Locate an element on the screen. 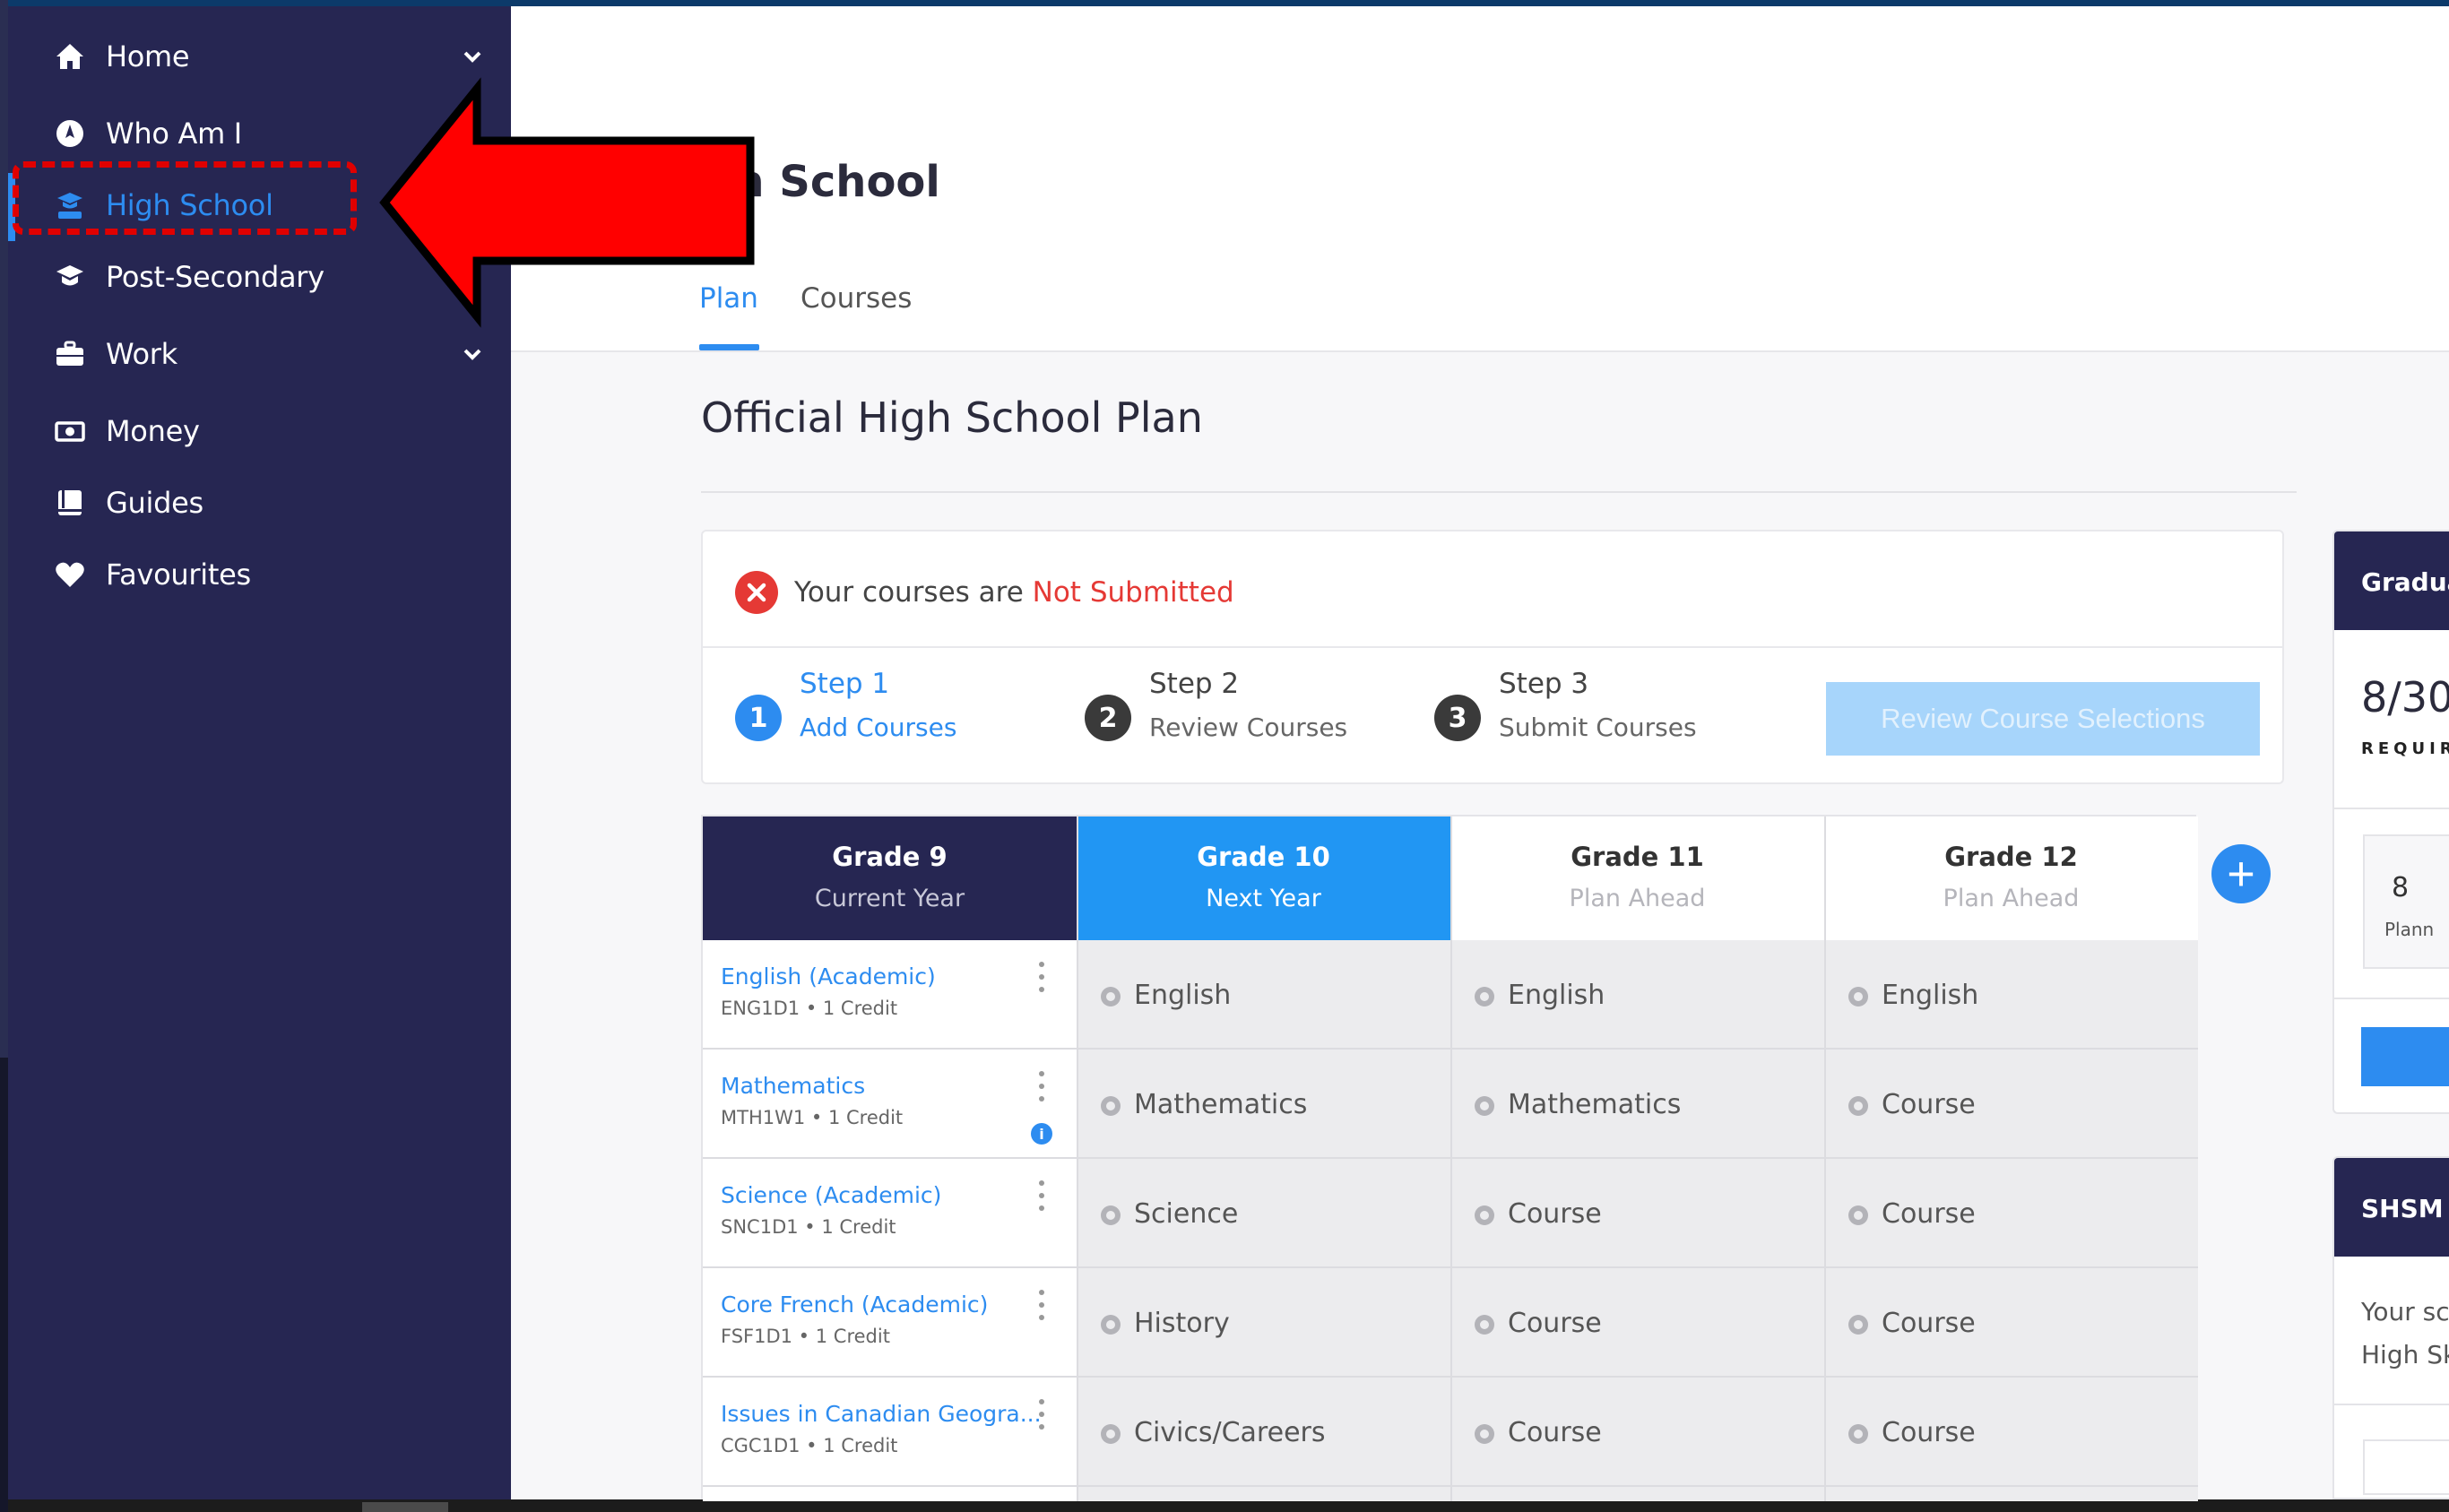 The width and height of the screenshot is (2449, 1512). planned-label: Plann is located at coordinates (2409, 929).